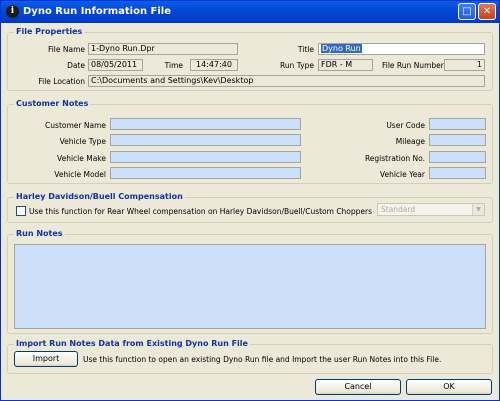 The height and width of the screenshot is (401, 500). I want to click on run-type-label: Run Type, so click(297, 65).